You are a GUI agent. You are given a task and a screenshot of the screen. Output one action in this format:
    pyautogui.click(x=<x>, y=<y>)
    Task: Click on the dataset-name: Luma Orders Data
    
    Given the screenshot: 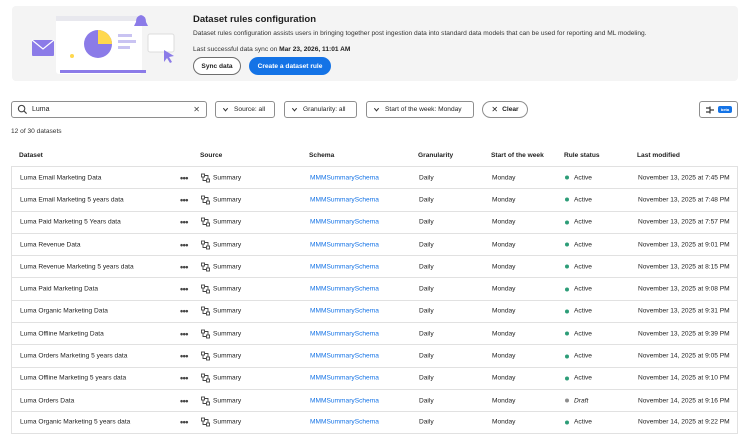 What is the action you would take?
    pyautogui.click(x=47, y=400)
    